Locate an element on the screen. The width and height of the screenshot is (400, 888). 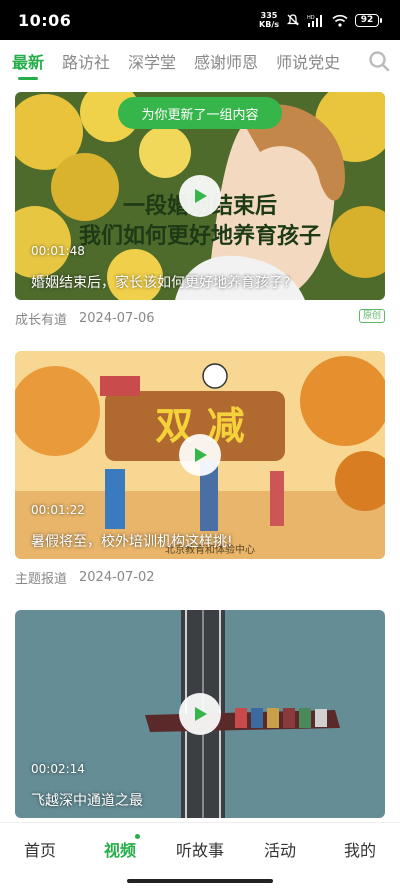
video-duration: 00:01:22 is located at coordinates (58, 510).